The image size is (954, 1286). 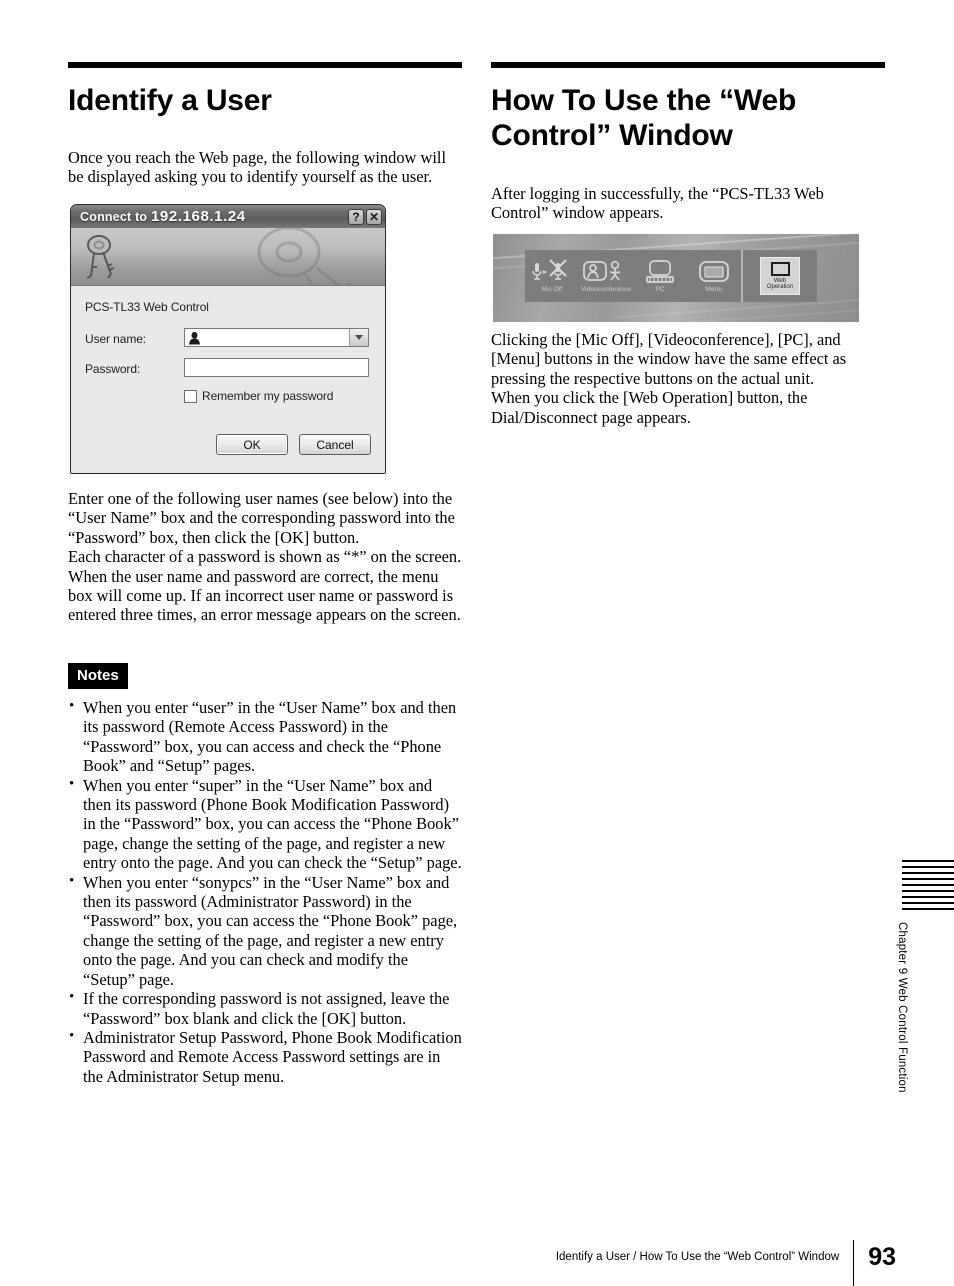 I want to click on toolbar-button-mic-off: Mic Off, so click(x=552, y=276).